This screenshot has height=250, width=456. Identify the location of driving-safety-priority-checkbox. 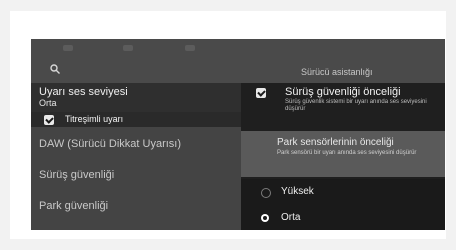
(261, 93).